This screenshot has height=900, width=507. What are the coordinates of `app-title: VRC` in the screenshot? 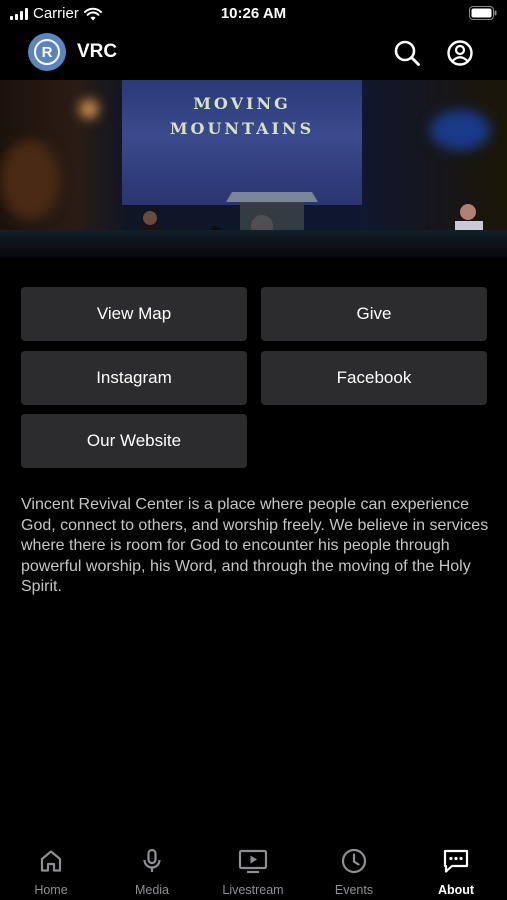 It's located at (97, 51).